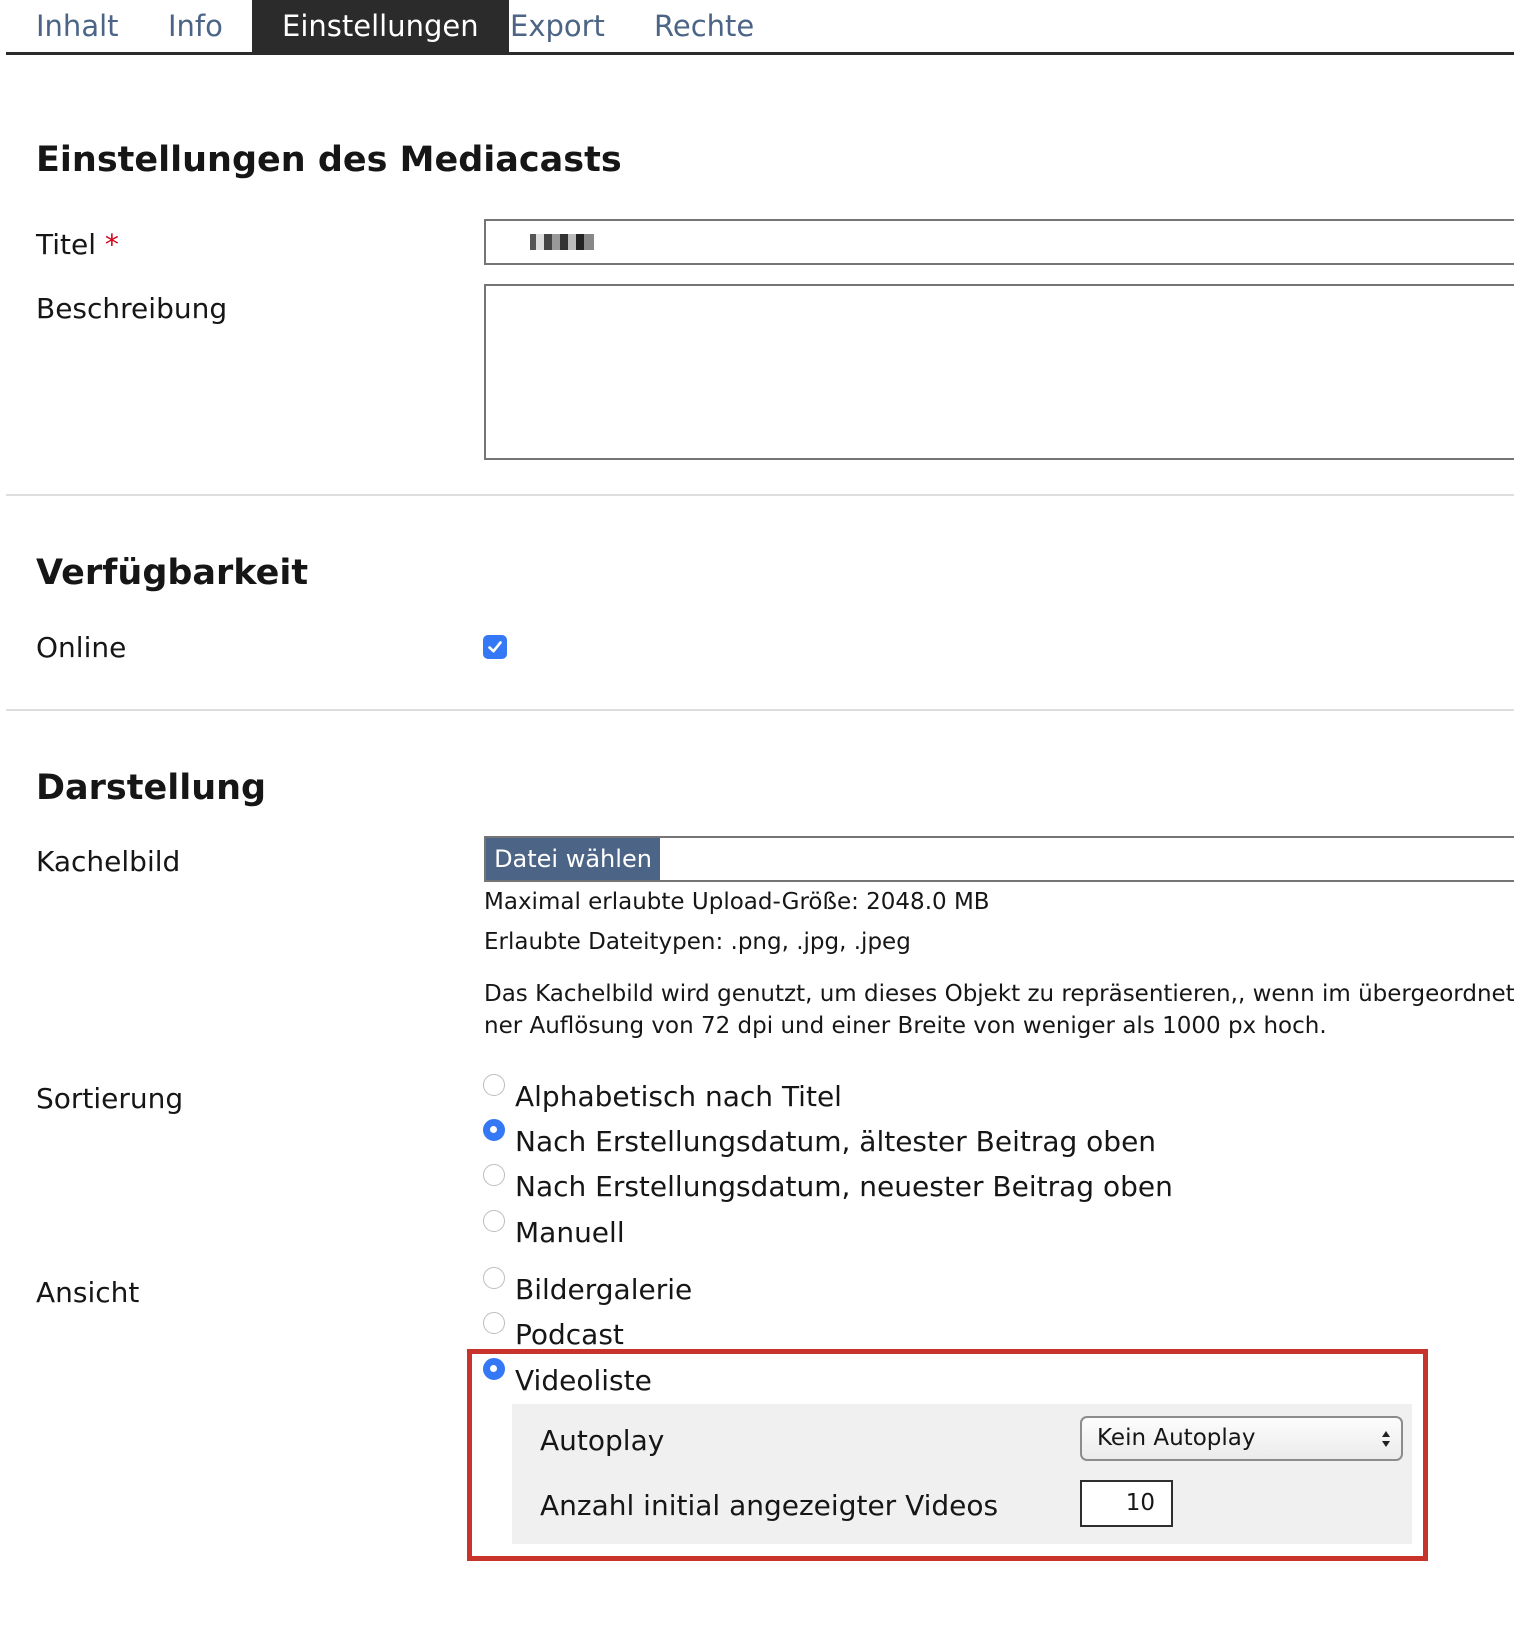  Describe the element at coordinates (999, 859) in the screenshot. I see `file-upload-field: Datei wählen` at that location.